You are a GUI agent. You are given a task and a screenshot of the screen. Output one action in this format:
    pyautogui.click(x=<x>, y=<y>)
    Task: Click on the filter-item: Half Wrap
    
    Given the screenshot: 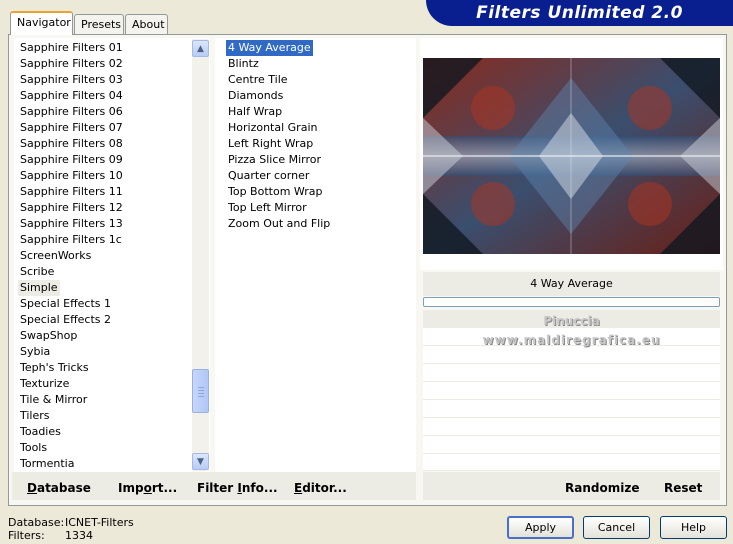 What is the action you would take?
    pyautogui.click(x=255, y=112)
    